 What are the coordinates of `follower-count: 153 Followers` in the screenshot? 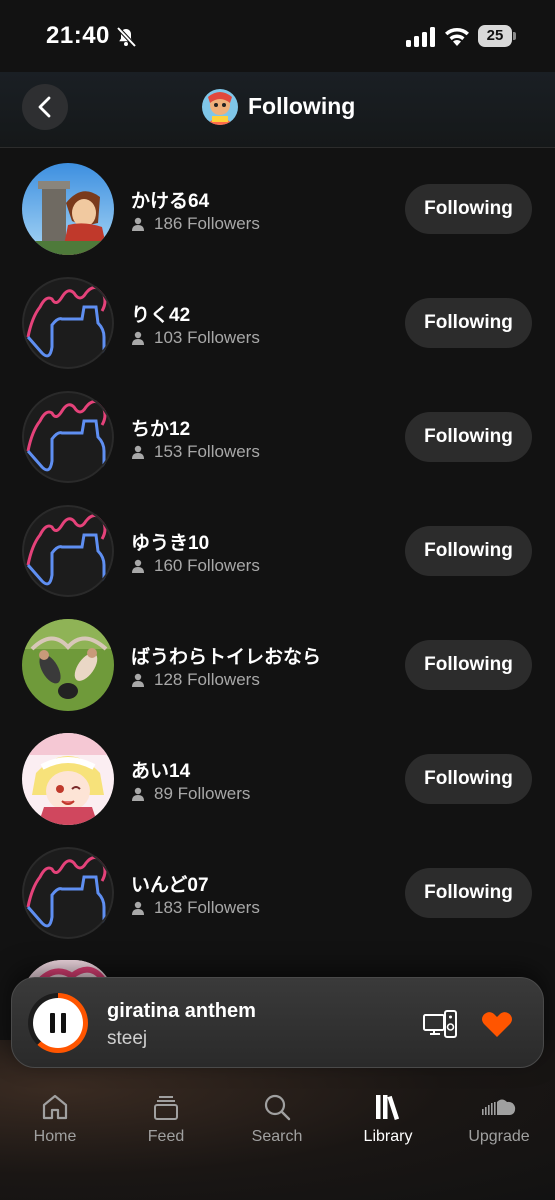 It's located at (195, 452).